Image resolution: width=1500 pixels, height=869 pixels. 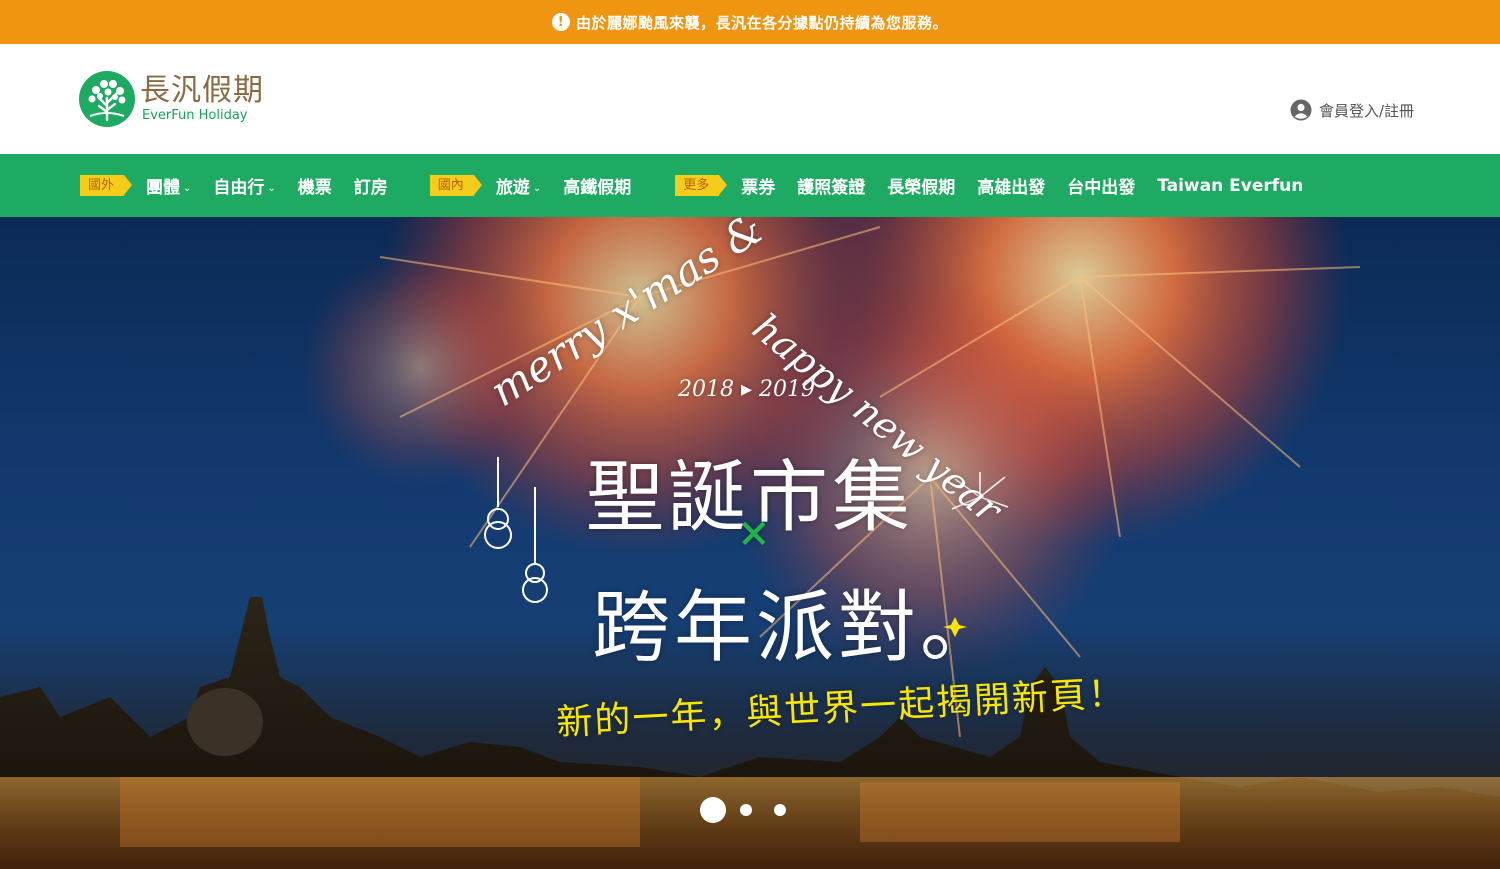 I want to click on user-circle-icon, so click(x=1301, y=110).